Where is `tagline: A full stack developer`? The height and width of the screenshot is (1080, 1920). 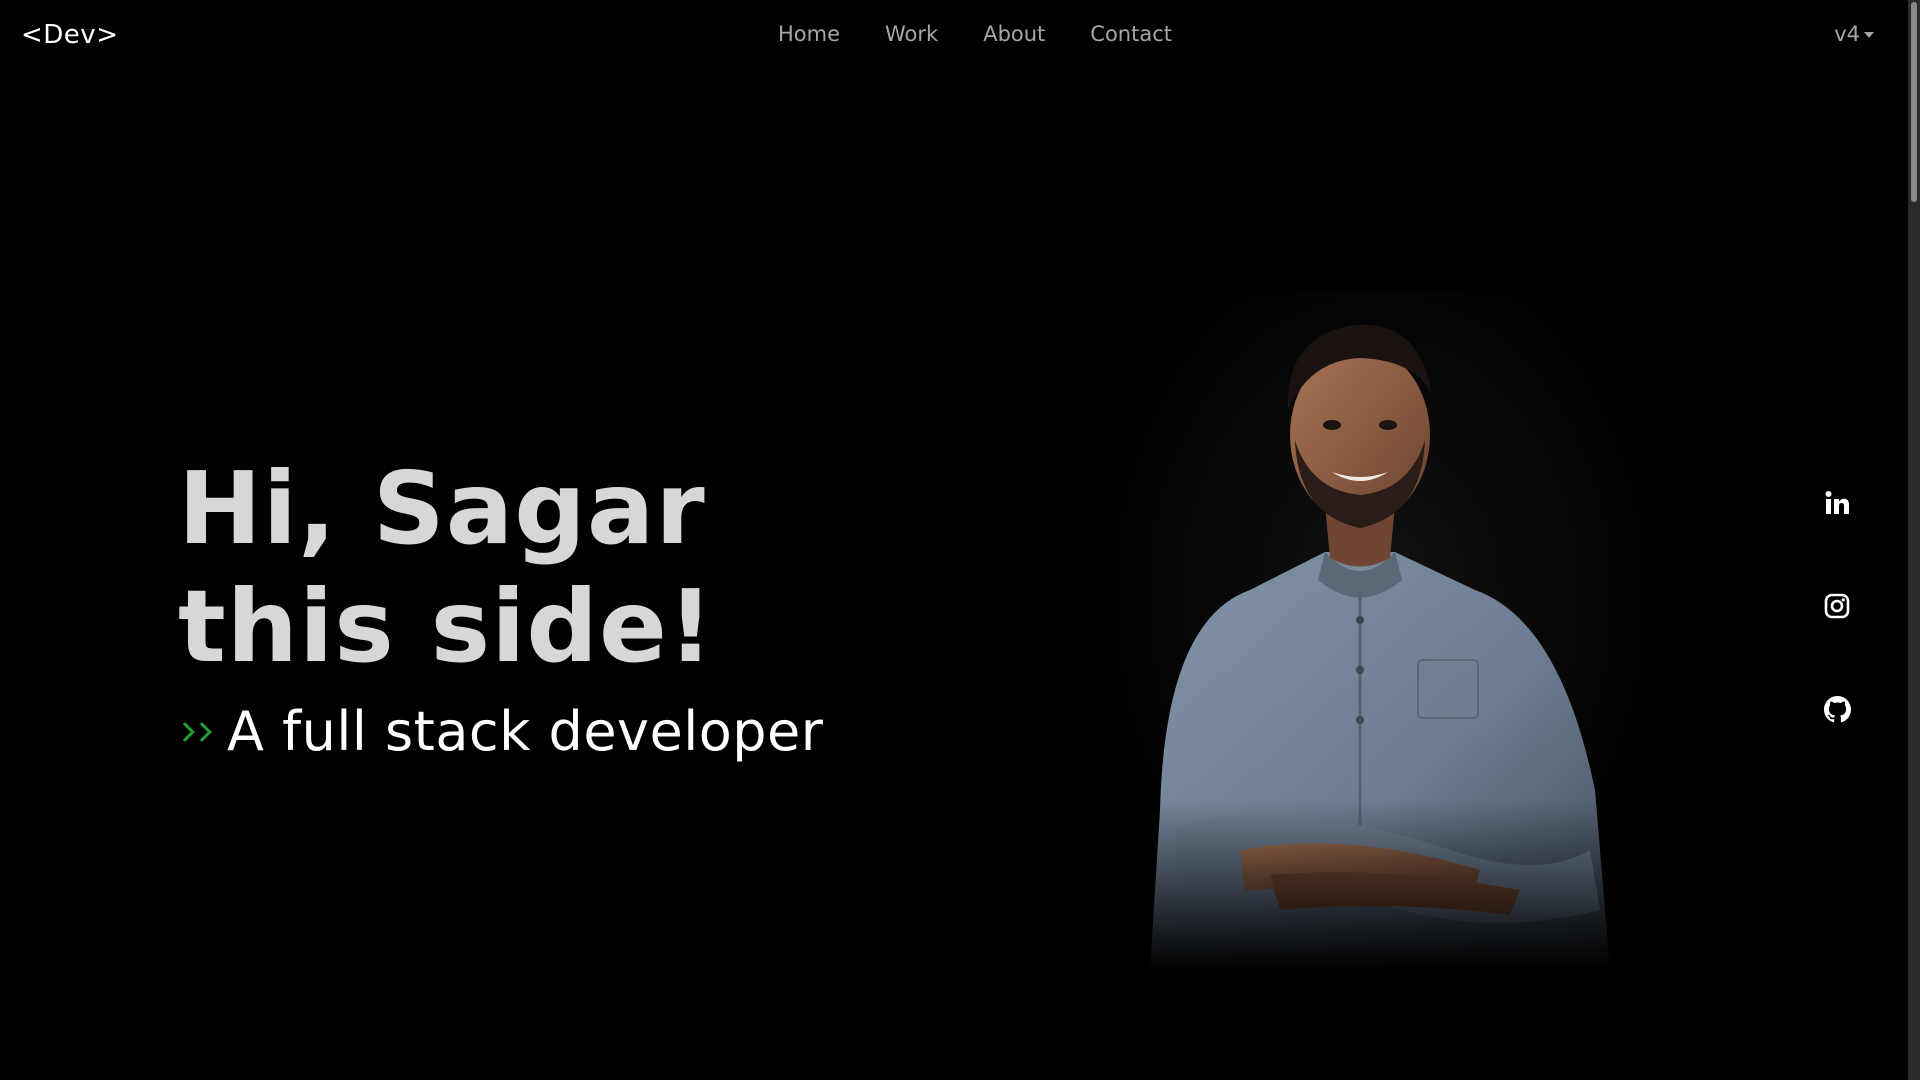
tagline: A full stack developer is located at coordinates (499, 731).